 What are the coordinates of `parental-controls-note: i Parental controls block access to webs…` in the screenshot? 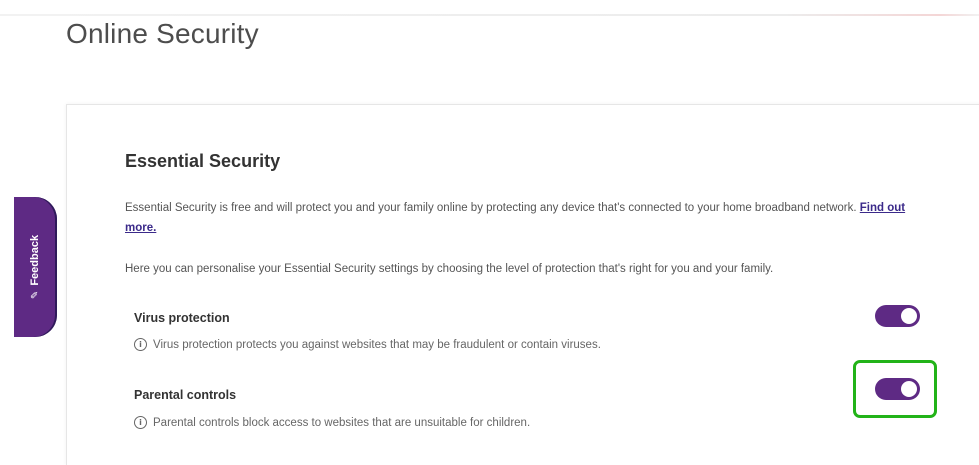 It's located at (332, 422).